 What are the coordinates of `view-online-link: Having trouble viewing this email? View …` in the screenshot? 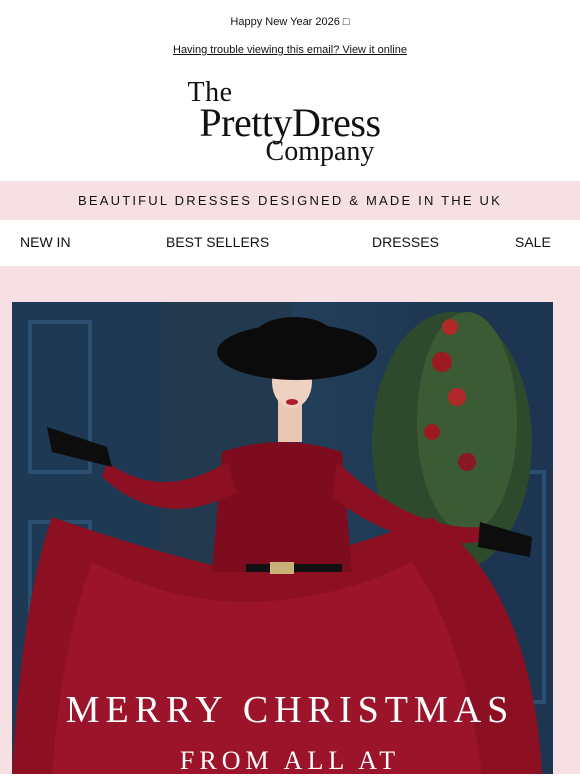 It's located at (290, 50).